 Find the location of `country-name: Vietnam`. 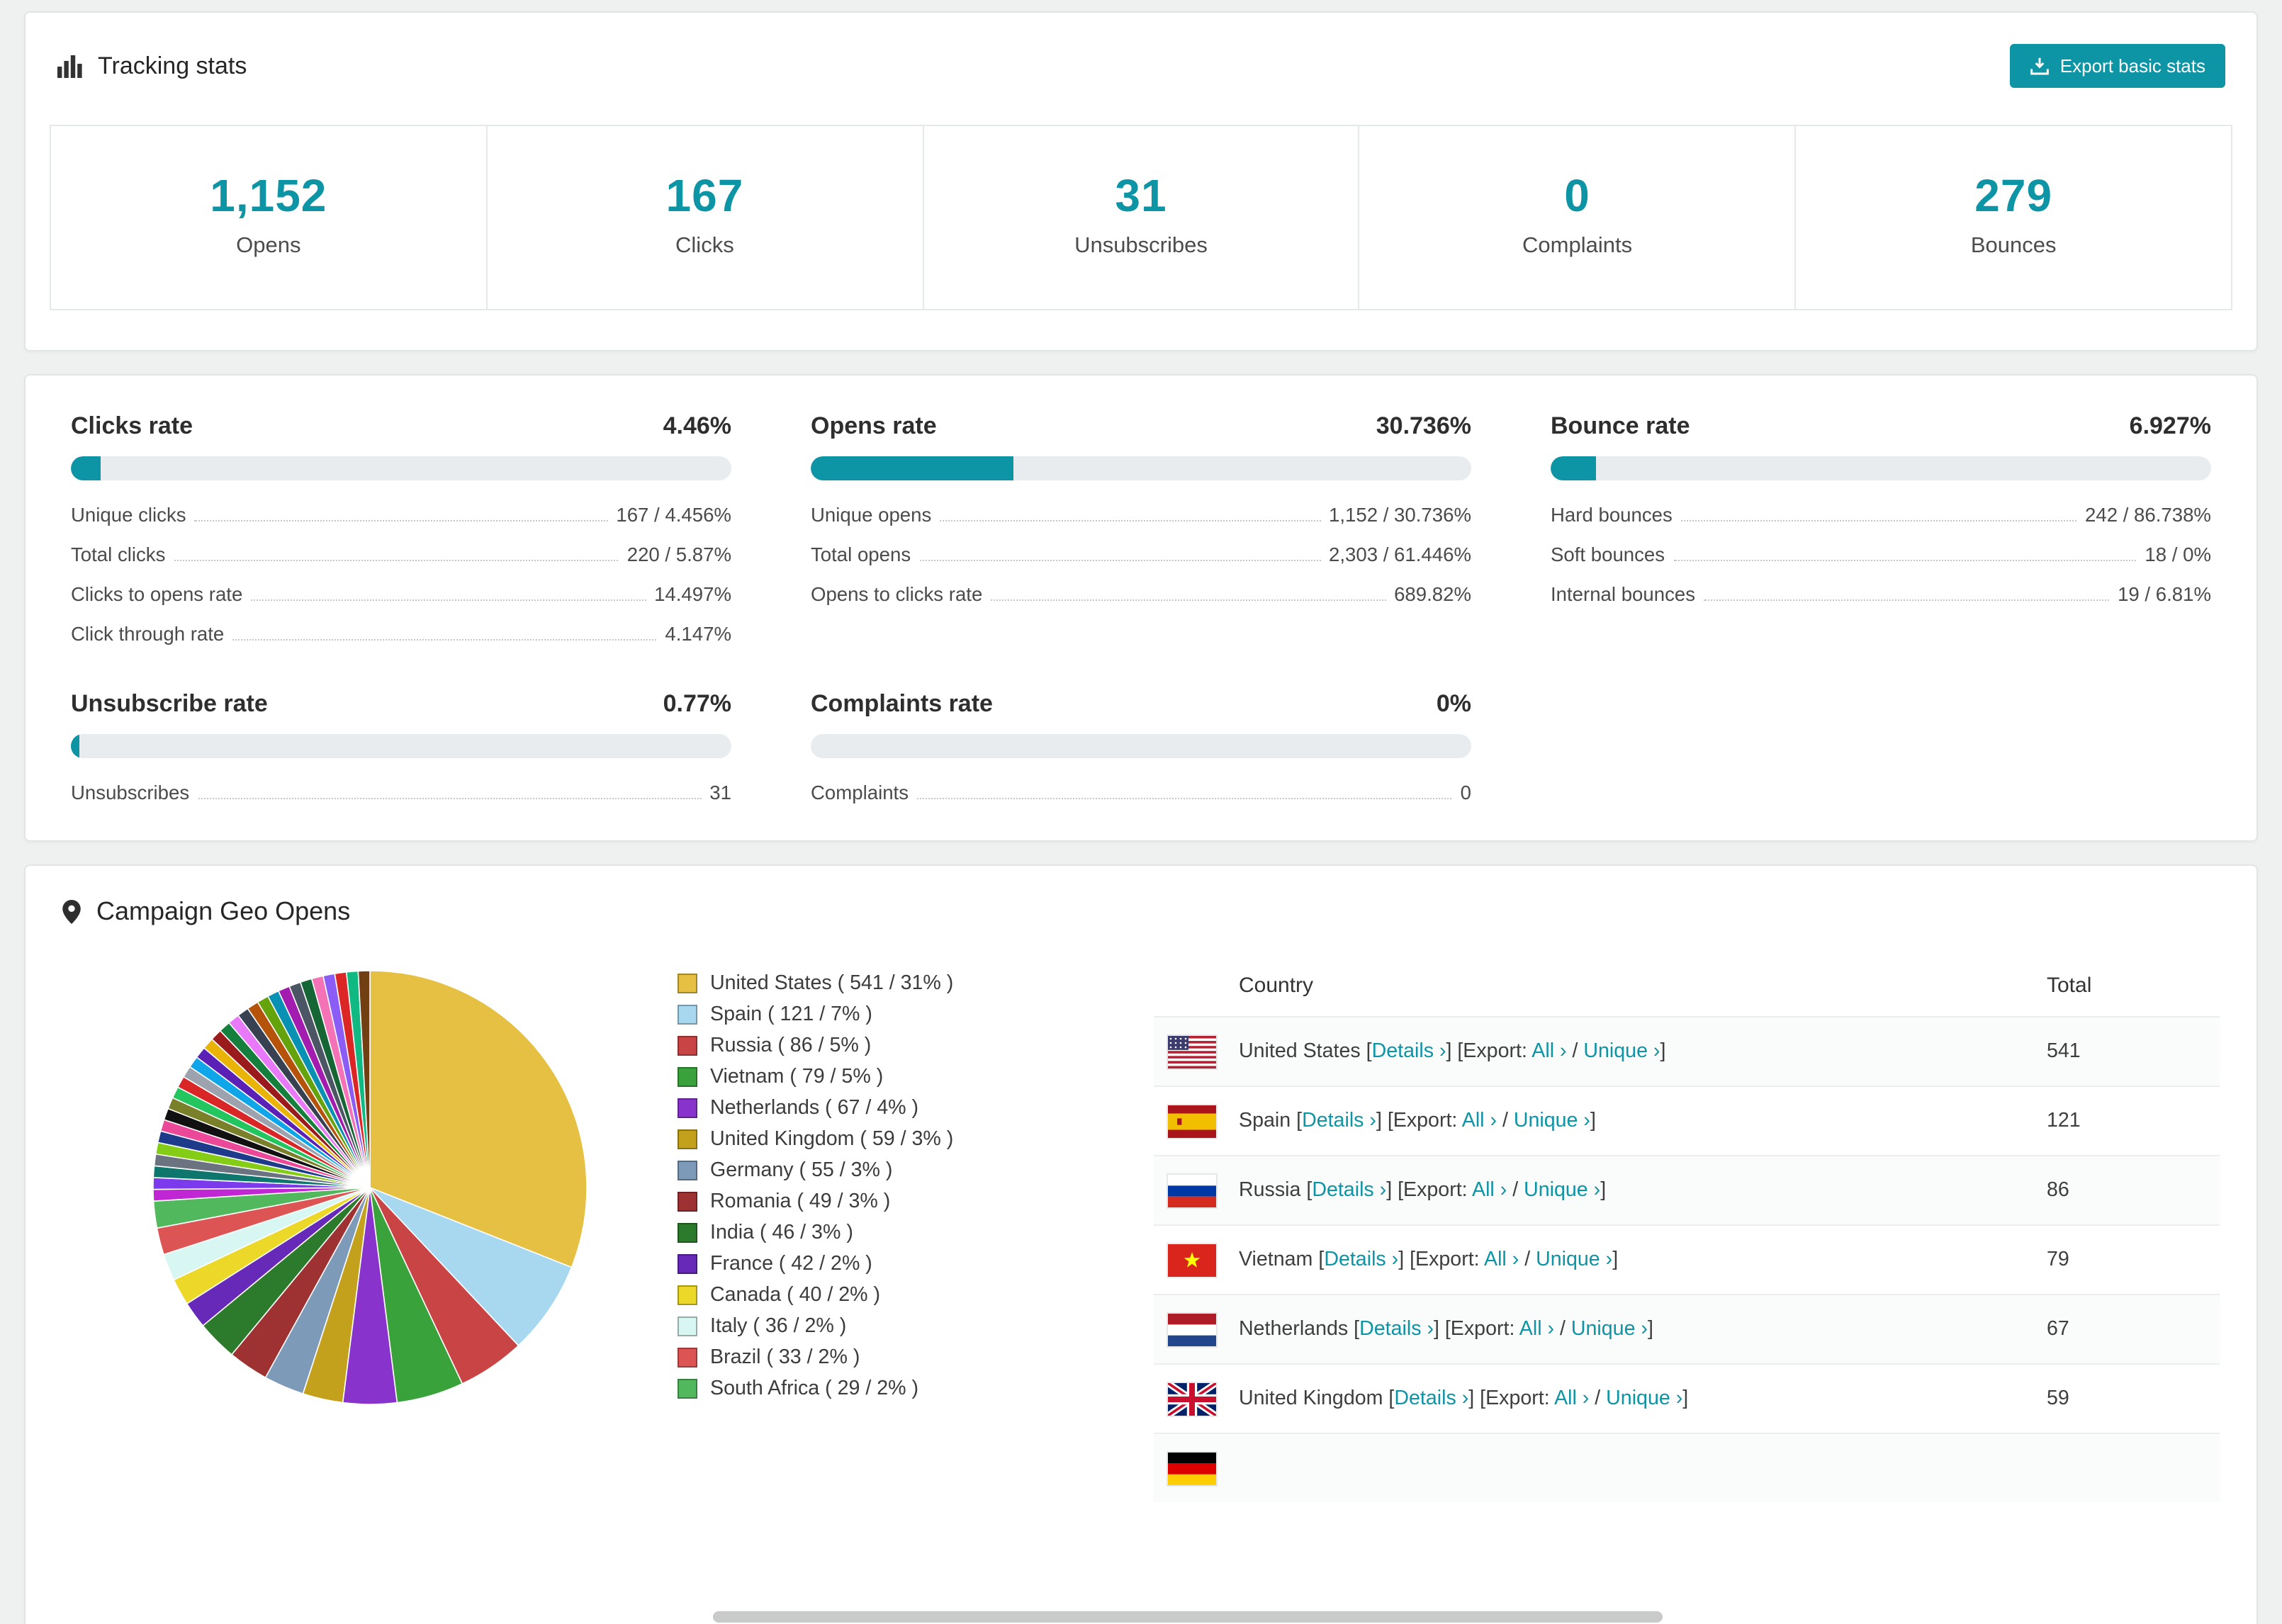

country-name: Vietnam is located at coordinates (1276, 1260).